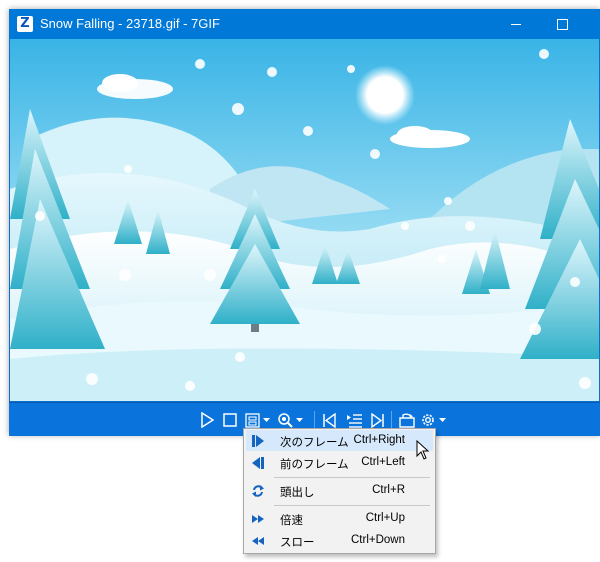  I want to click on settings-dropdown, so click(442, 420).